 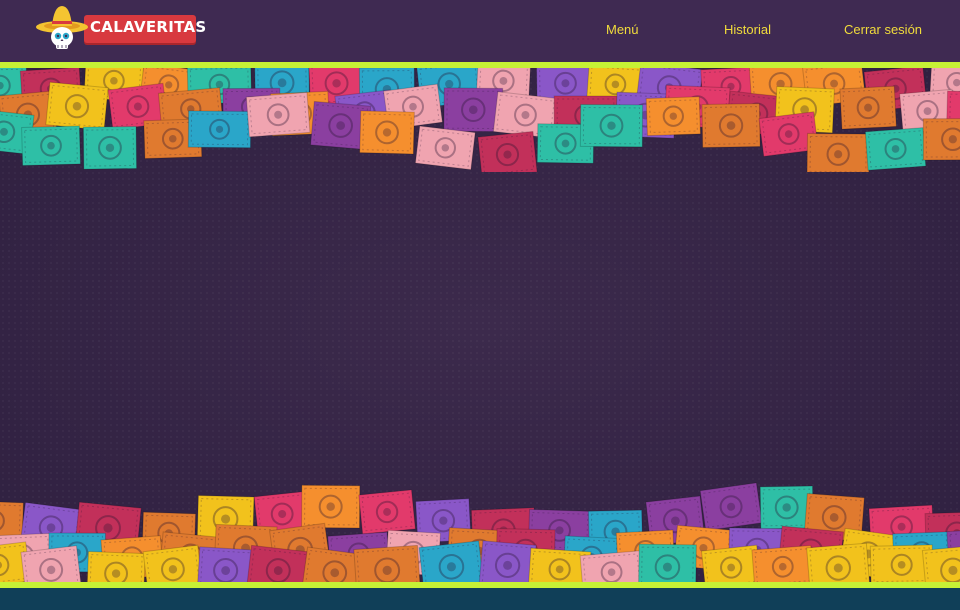 I want to click on skull-sombrero-logo-icon, so click(x=62, y=27).